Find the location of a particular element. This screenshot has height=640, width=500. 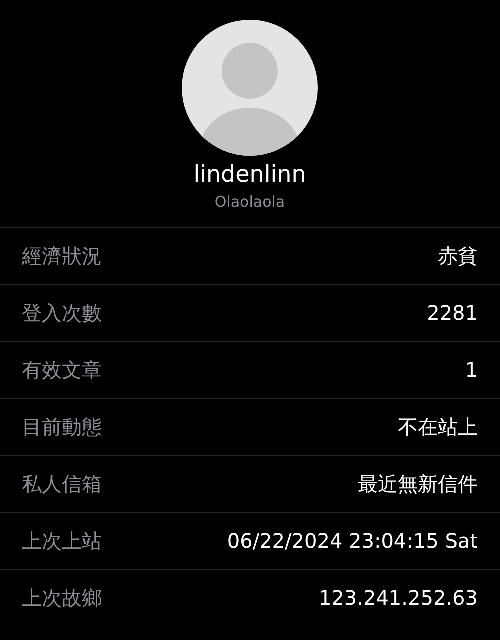

username: lindenlinn is located at coordinates (250, 175).